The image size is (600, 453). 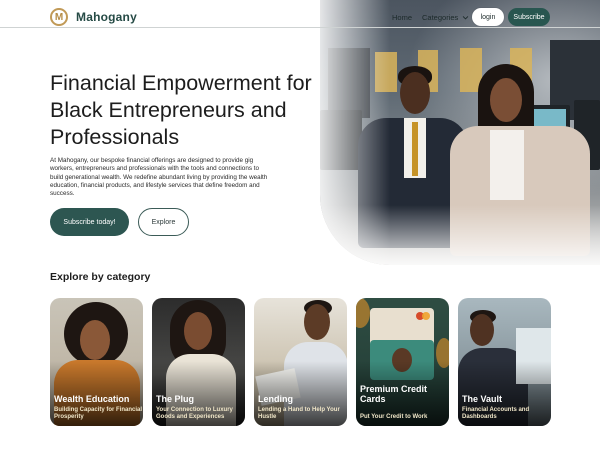 I want to click on nav-categories-label: Categories, so click(x=440, y=17).